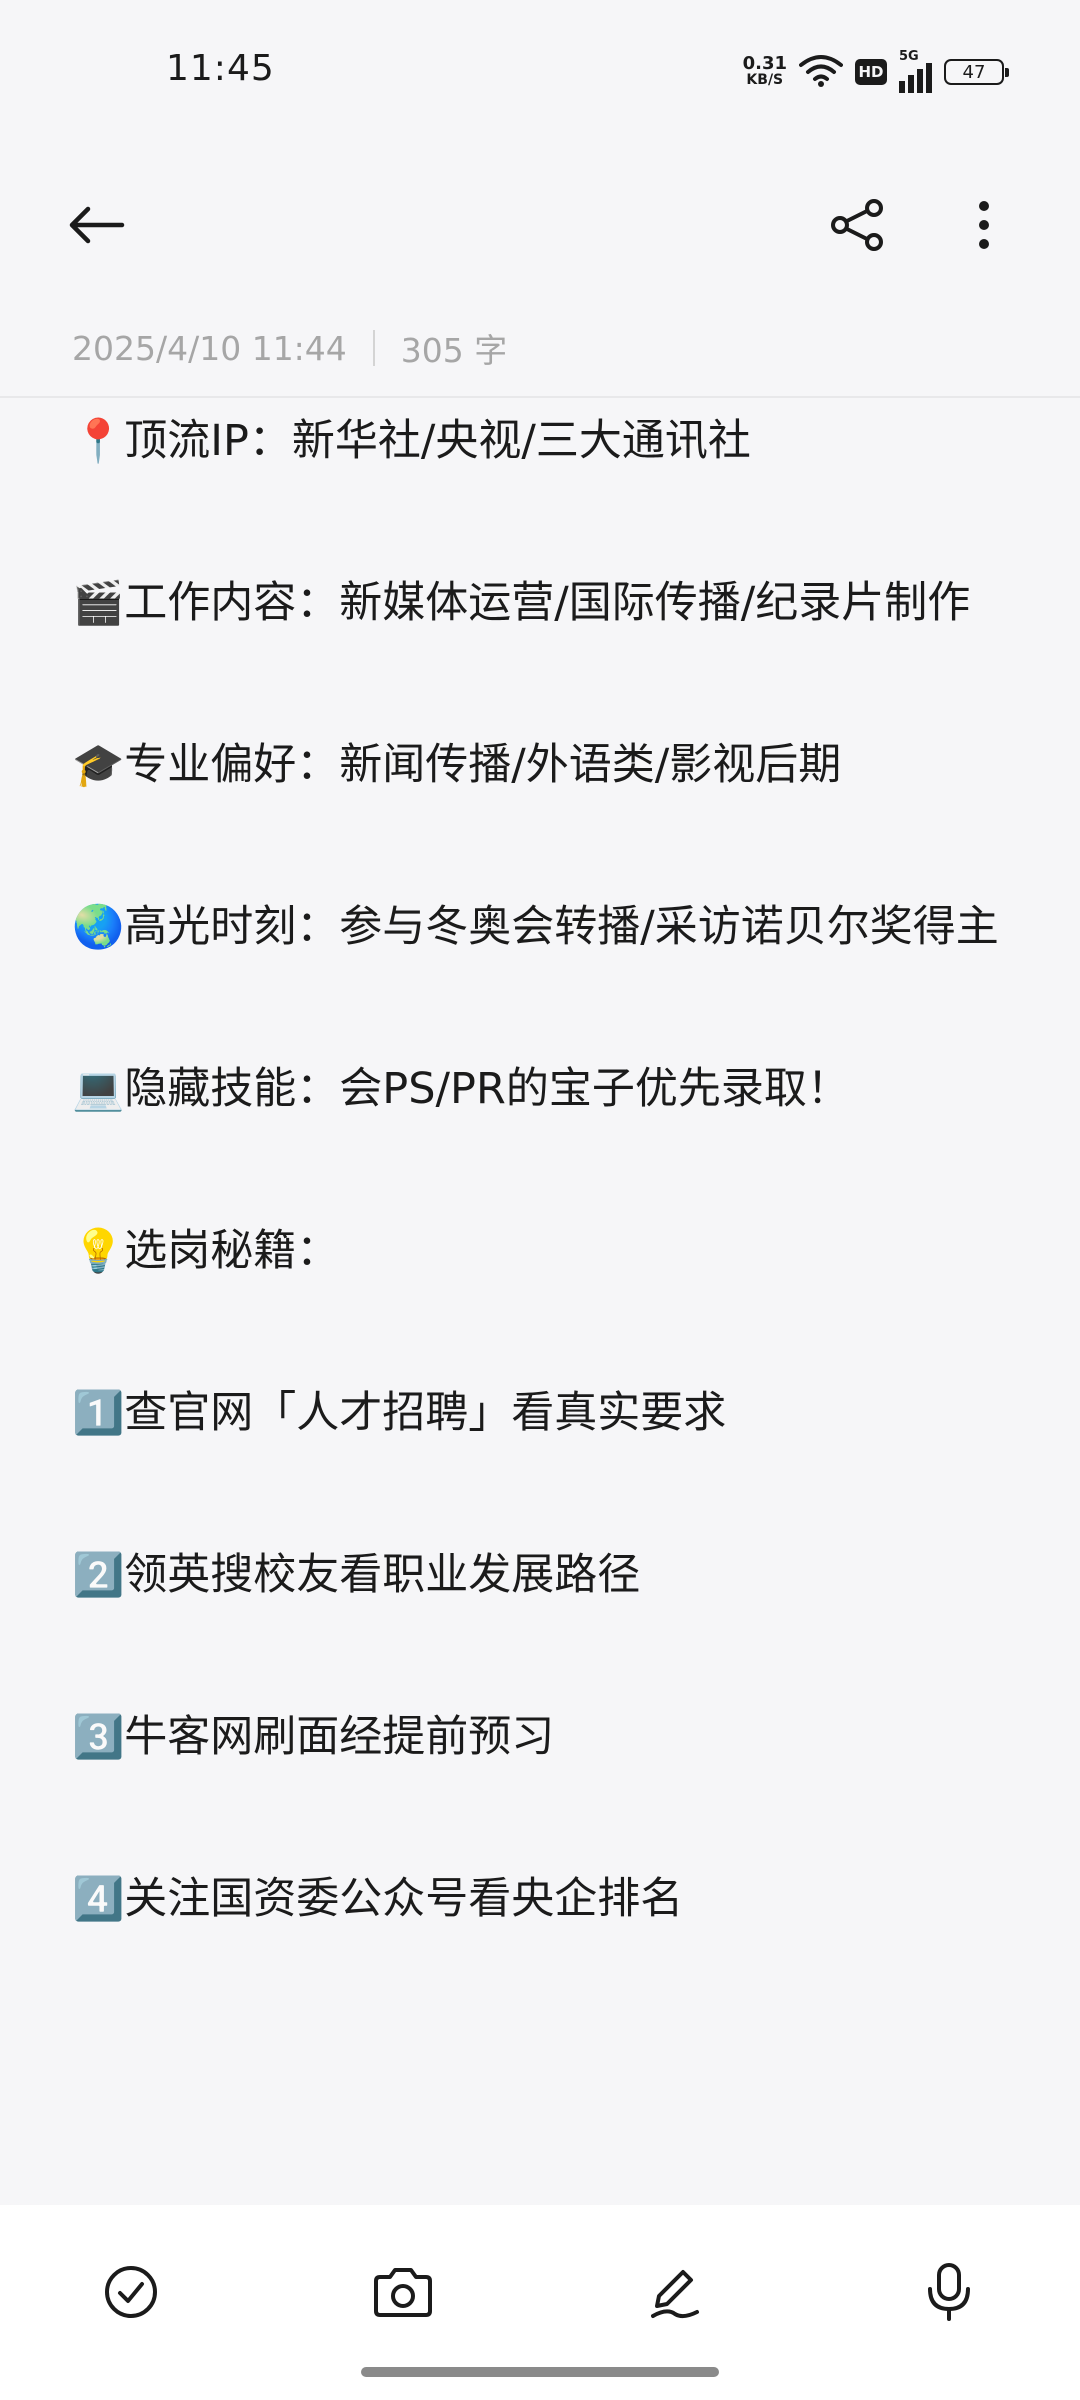  I want to click on microphone-icon, so click(949, 2294).